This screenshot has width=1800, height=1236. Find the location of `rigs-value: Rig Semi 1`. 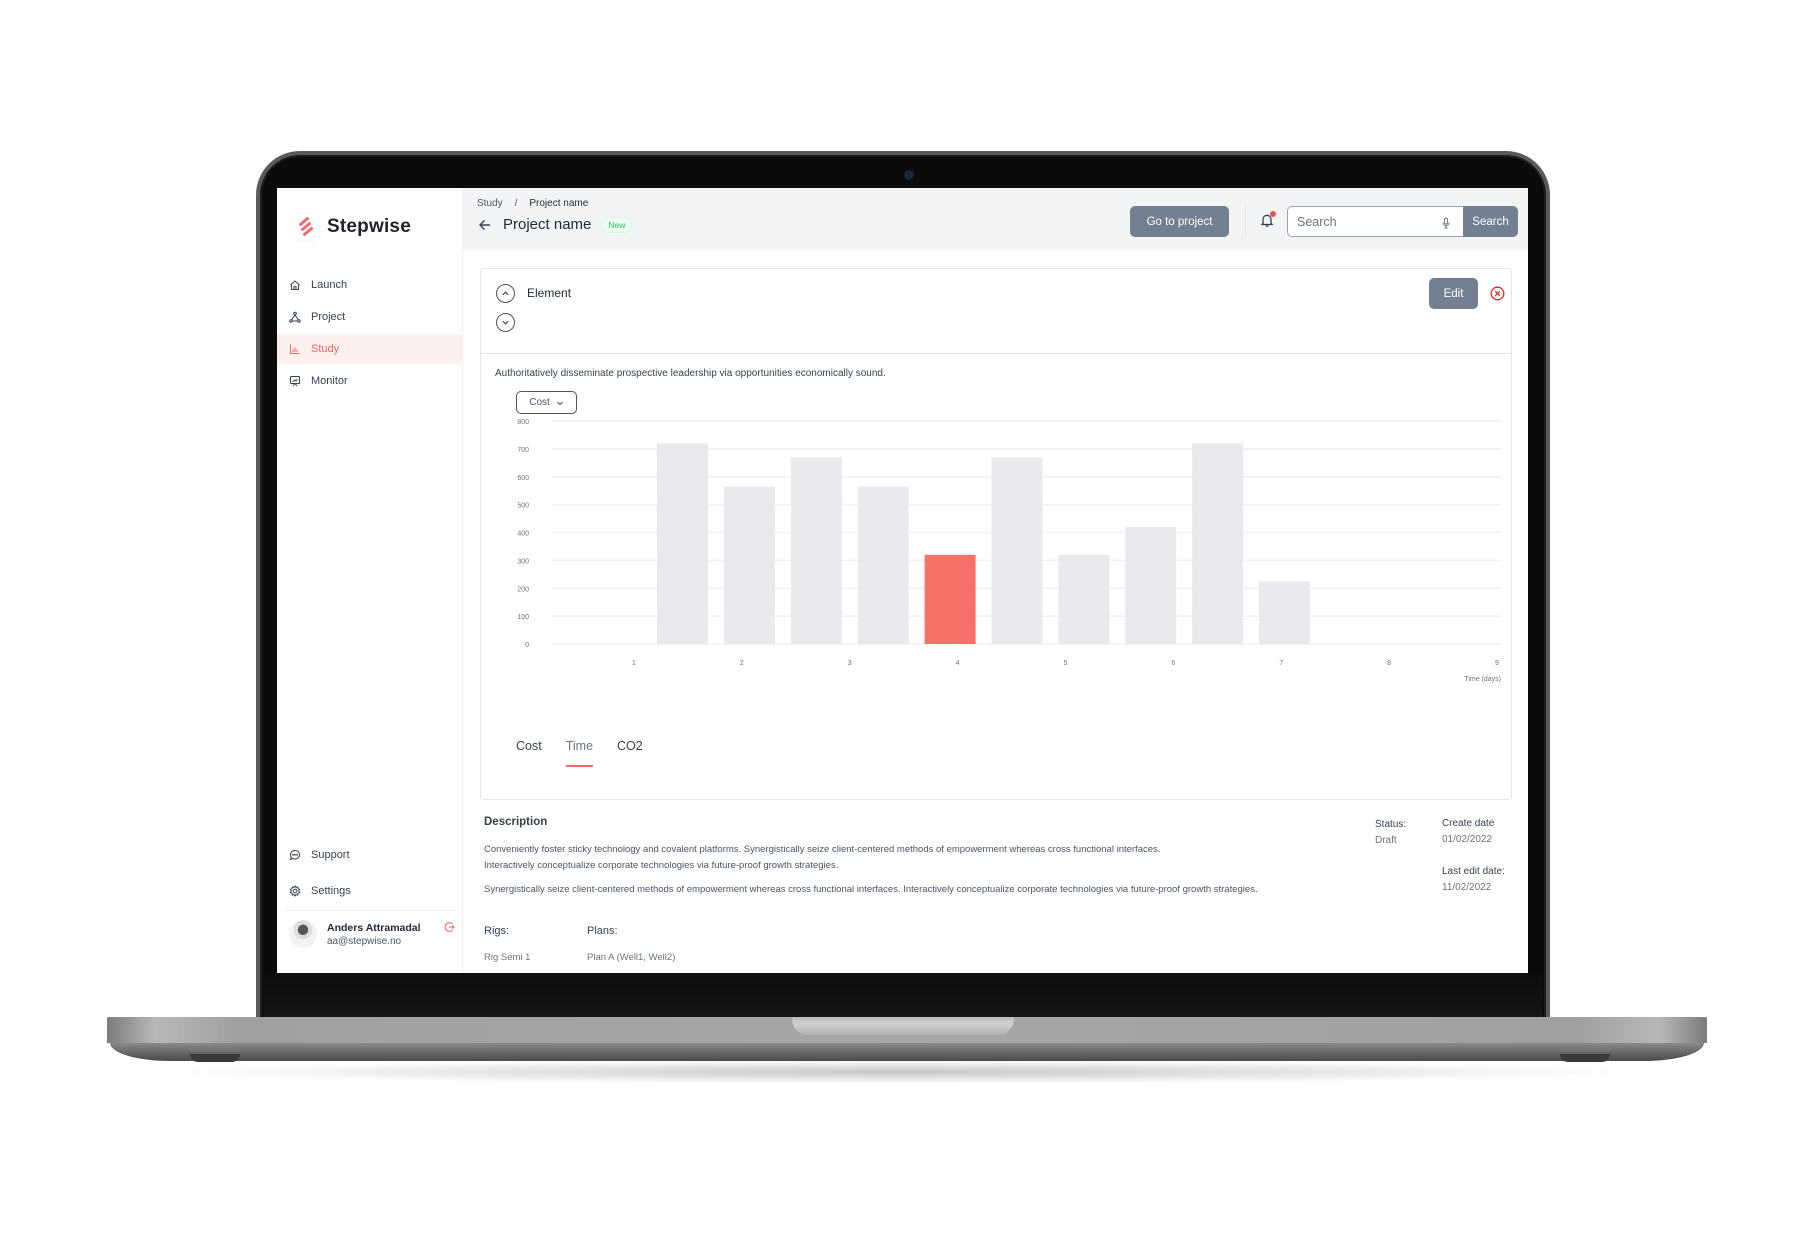

rigs-value: Rig Semi 1 is located at coordinates (507, 957).